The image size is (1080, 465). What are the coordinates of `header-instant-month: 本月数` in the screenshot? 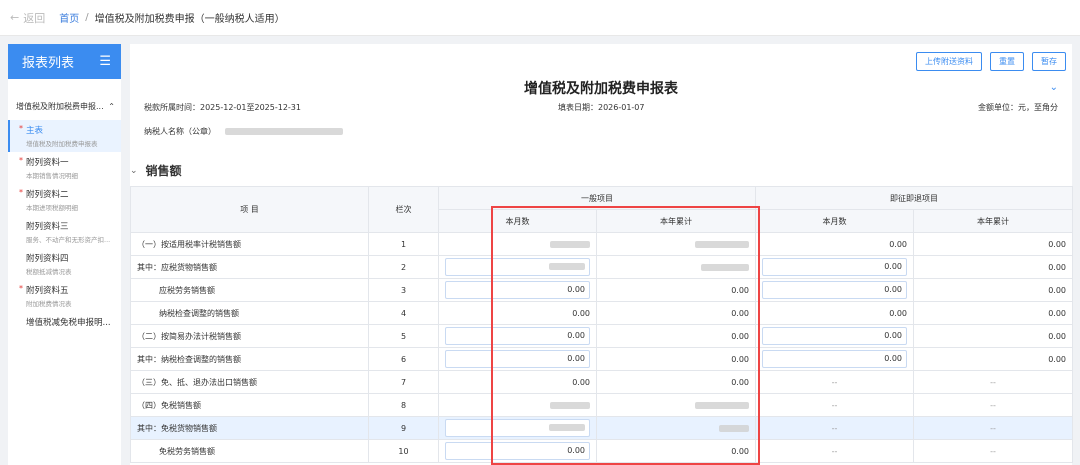 It's located at (834, 221).